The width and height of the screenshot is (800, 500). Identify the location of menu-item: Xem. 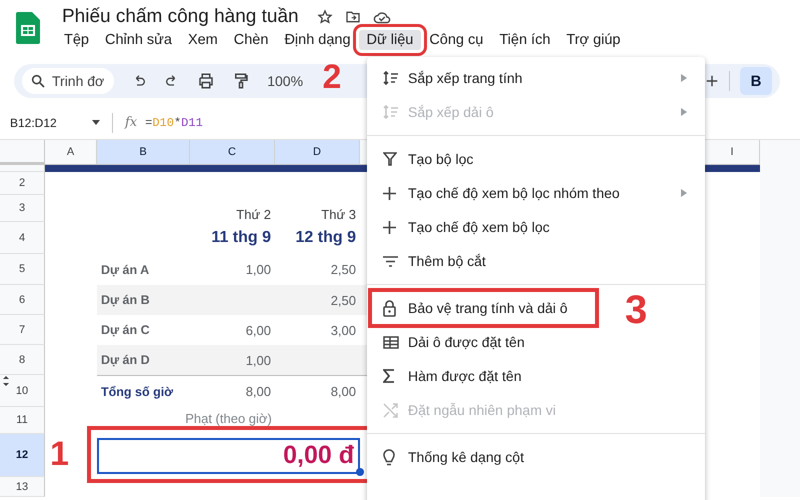
(203, 40).